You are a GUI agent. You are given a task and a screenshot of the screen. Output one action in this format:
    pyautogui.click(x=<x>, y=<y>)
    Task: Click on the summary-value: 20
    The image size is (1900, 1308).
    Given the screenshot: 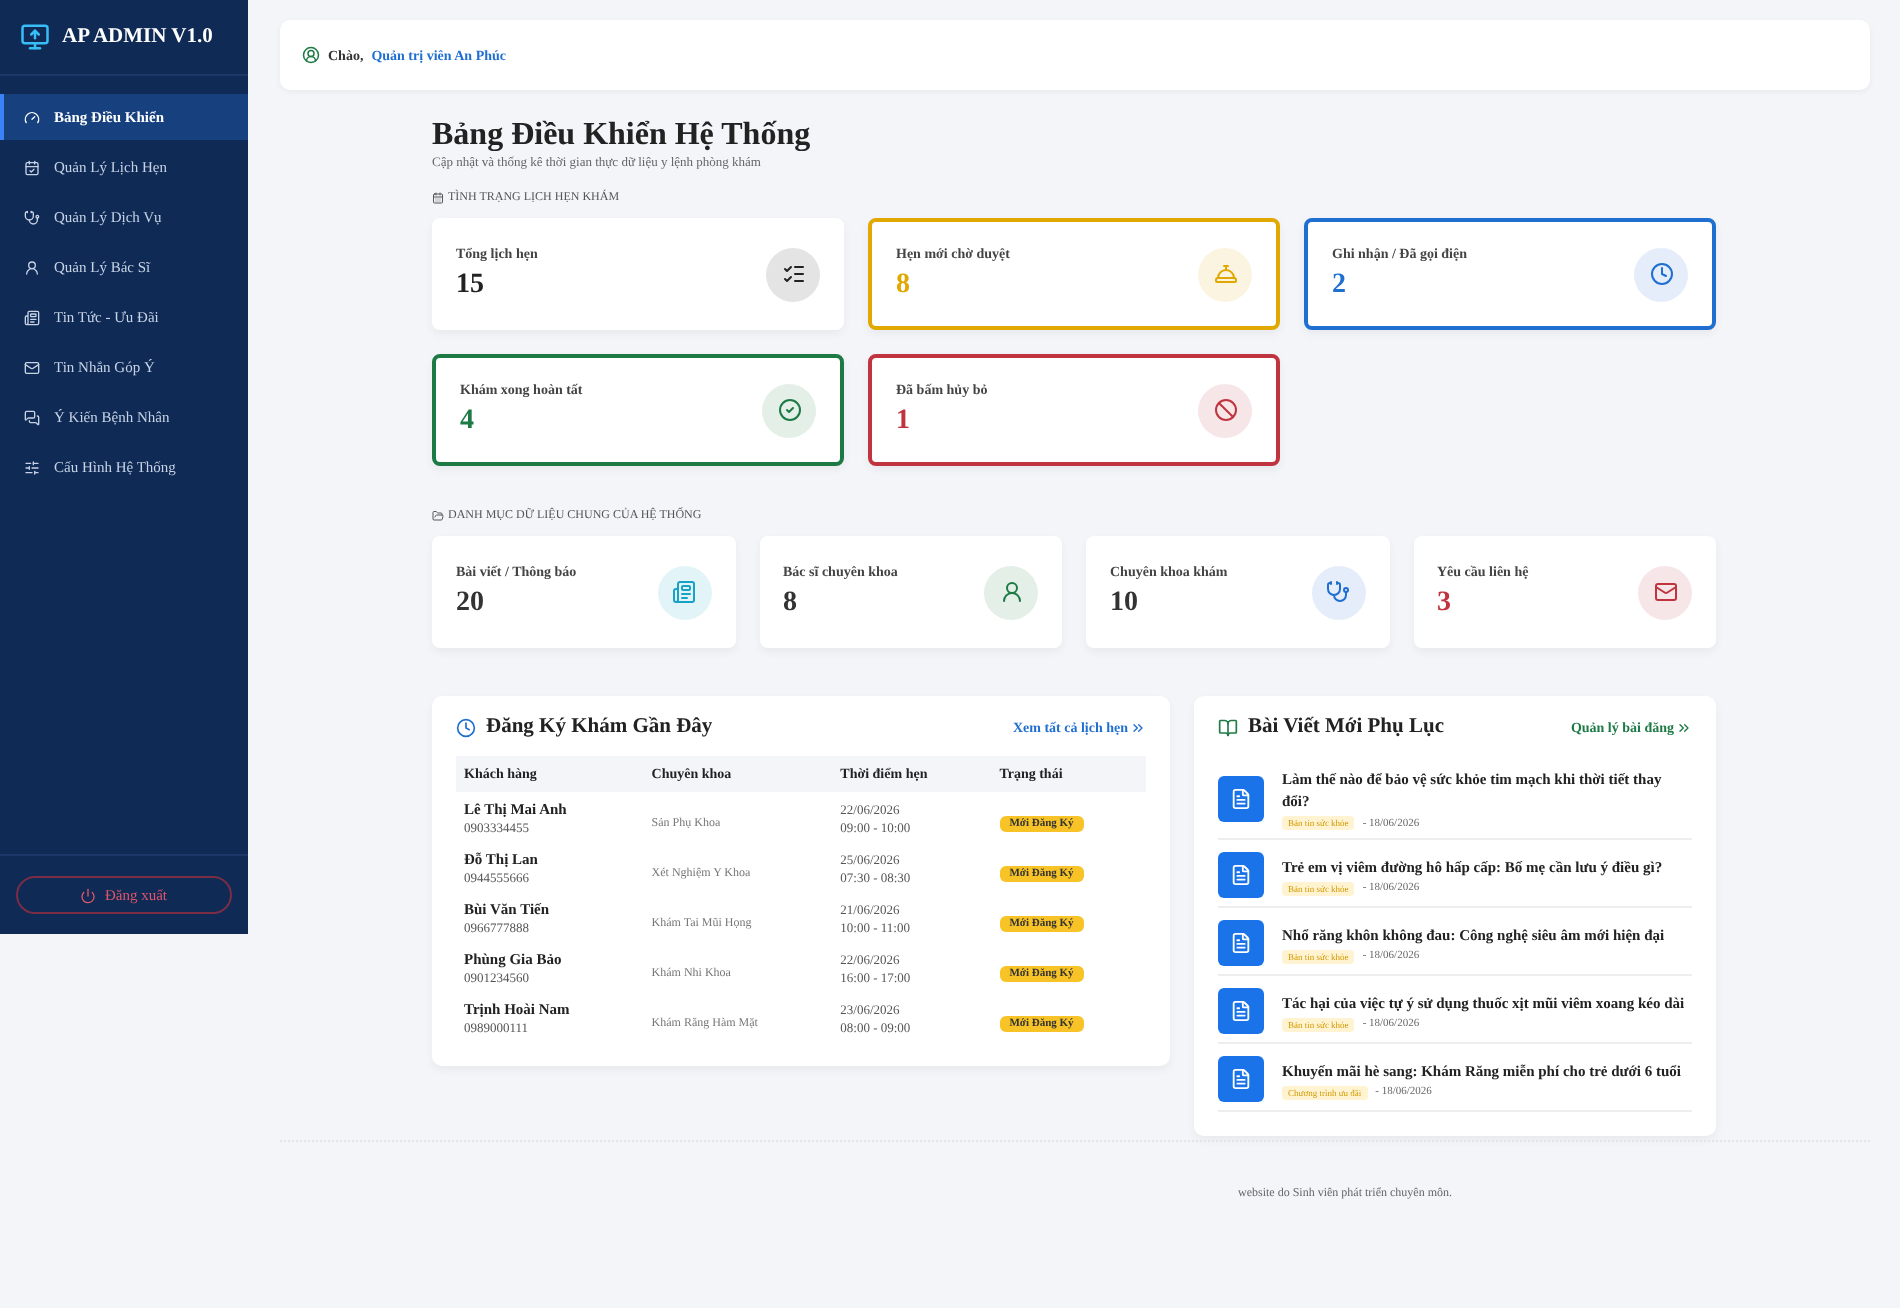 What is the action you would take?
    pyautogui.click(x=471, y=604)
    